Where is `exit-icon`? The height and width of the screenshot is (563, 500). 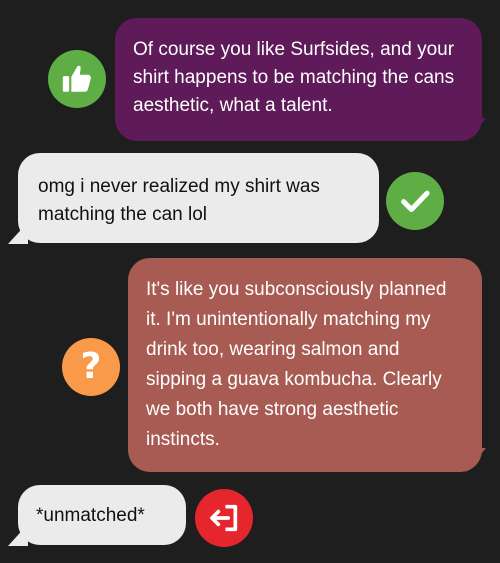
exit-icon is located at coordinates (224, 518).